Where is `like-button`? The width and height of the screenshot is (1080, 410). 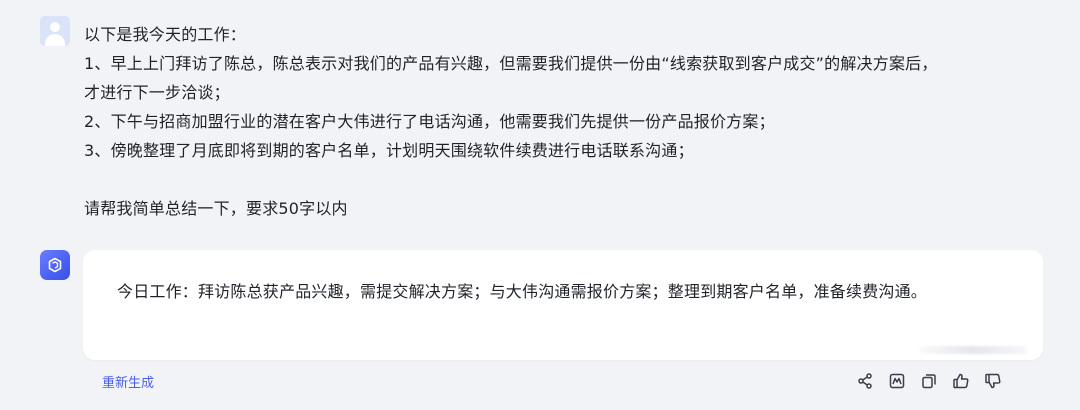
like-button is located at coordinates (961, 381).